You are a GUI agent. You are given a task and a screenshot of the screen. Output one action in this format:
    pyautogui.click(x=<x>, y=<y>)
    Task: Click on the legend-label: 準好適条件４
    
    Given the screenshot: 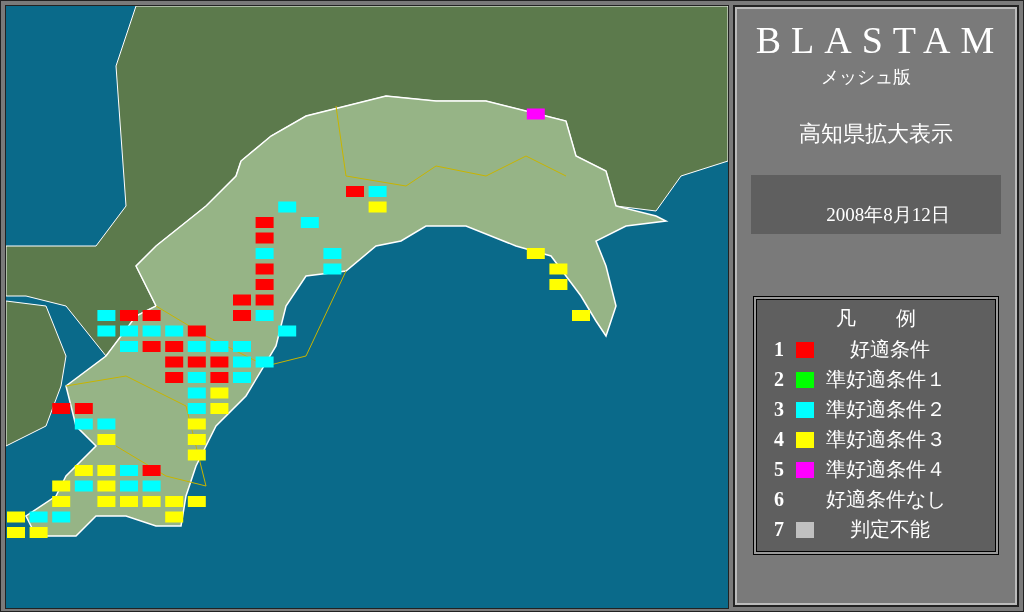 What is the action you would take?
    pyautogui.click(x=886, y=469)
    